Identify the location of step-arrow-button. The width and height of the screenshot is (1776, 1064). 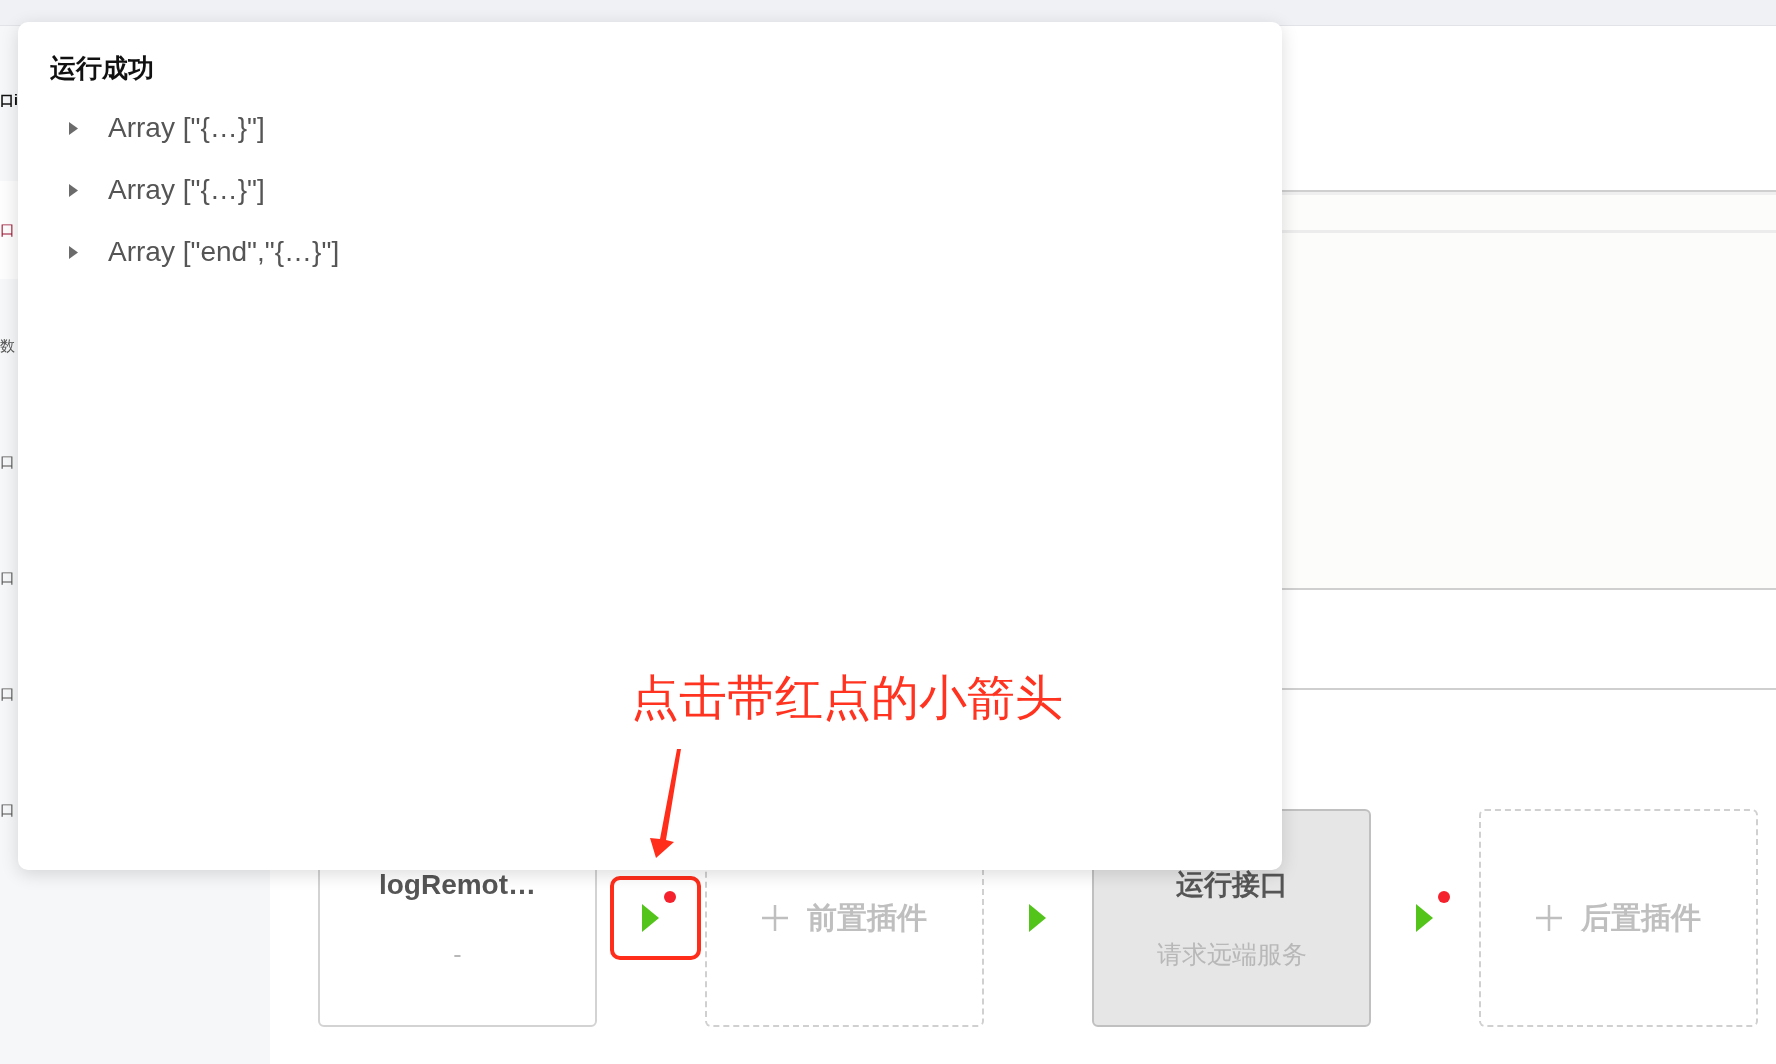
(655, 918).